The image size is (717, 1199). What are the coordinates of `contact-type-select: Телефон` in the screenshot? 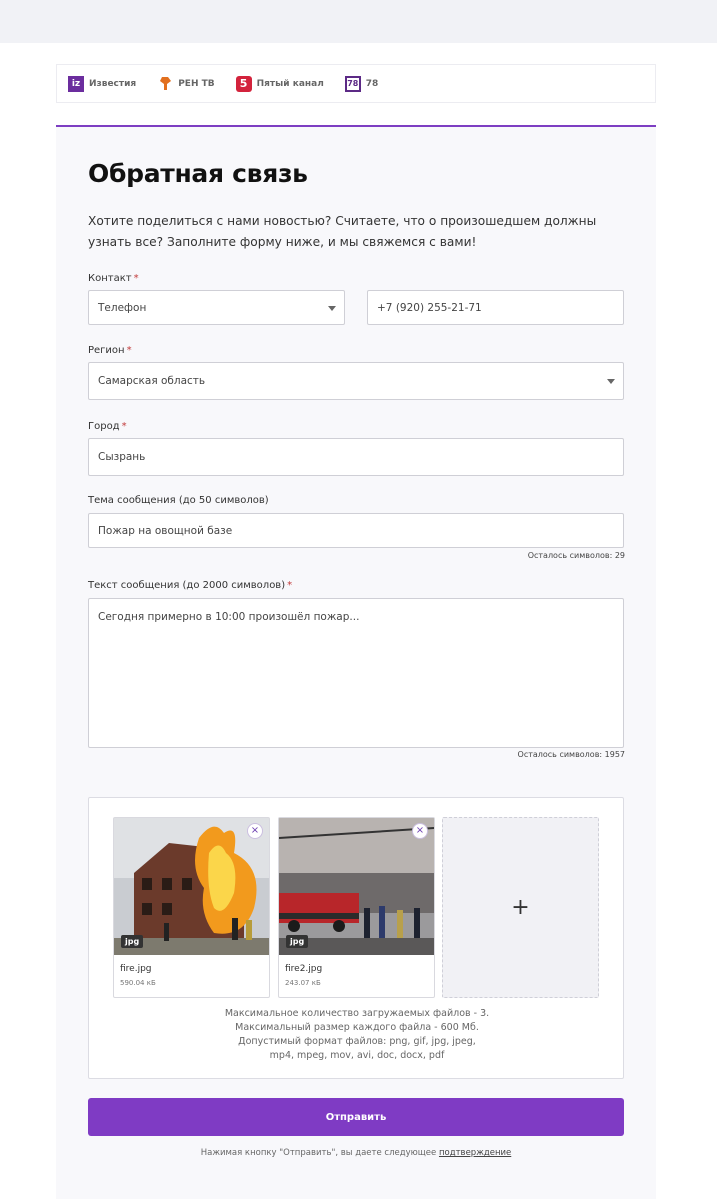 It's located at (216, 307).